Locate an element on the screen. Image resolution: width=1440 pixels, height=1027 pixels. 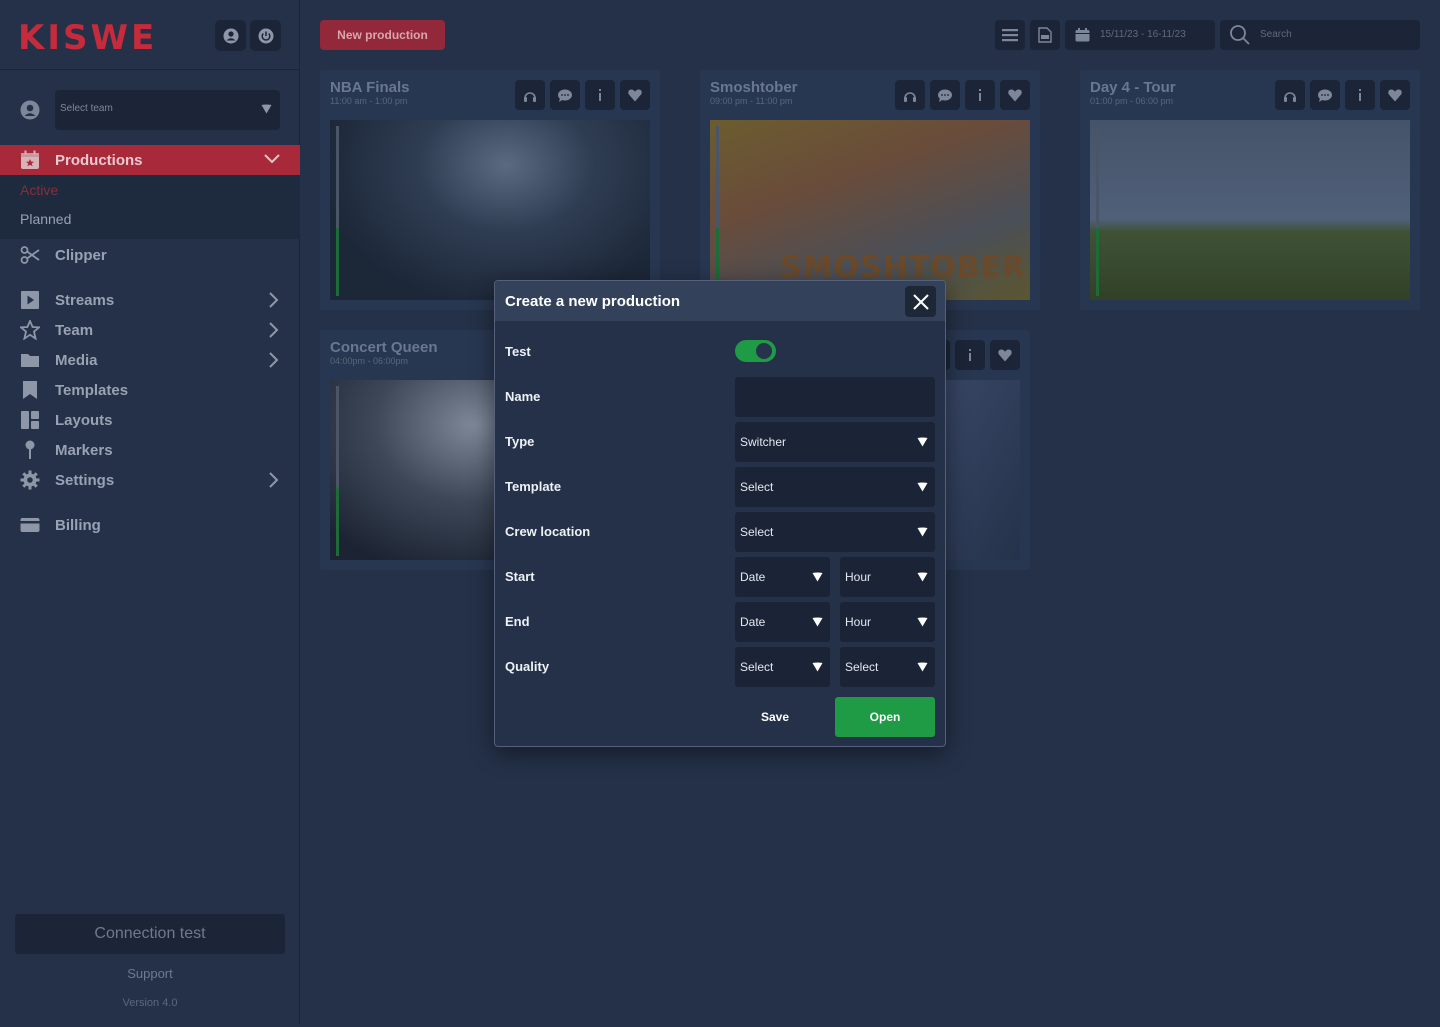
sidebar-item-label: Streams is located at coordinates (85, 300).